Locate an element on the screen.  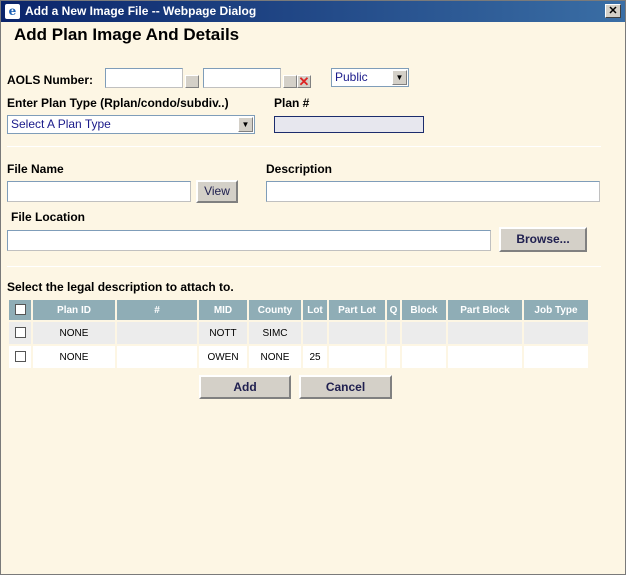
description-label: Description is located at coordinates (299, 169).